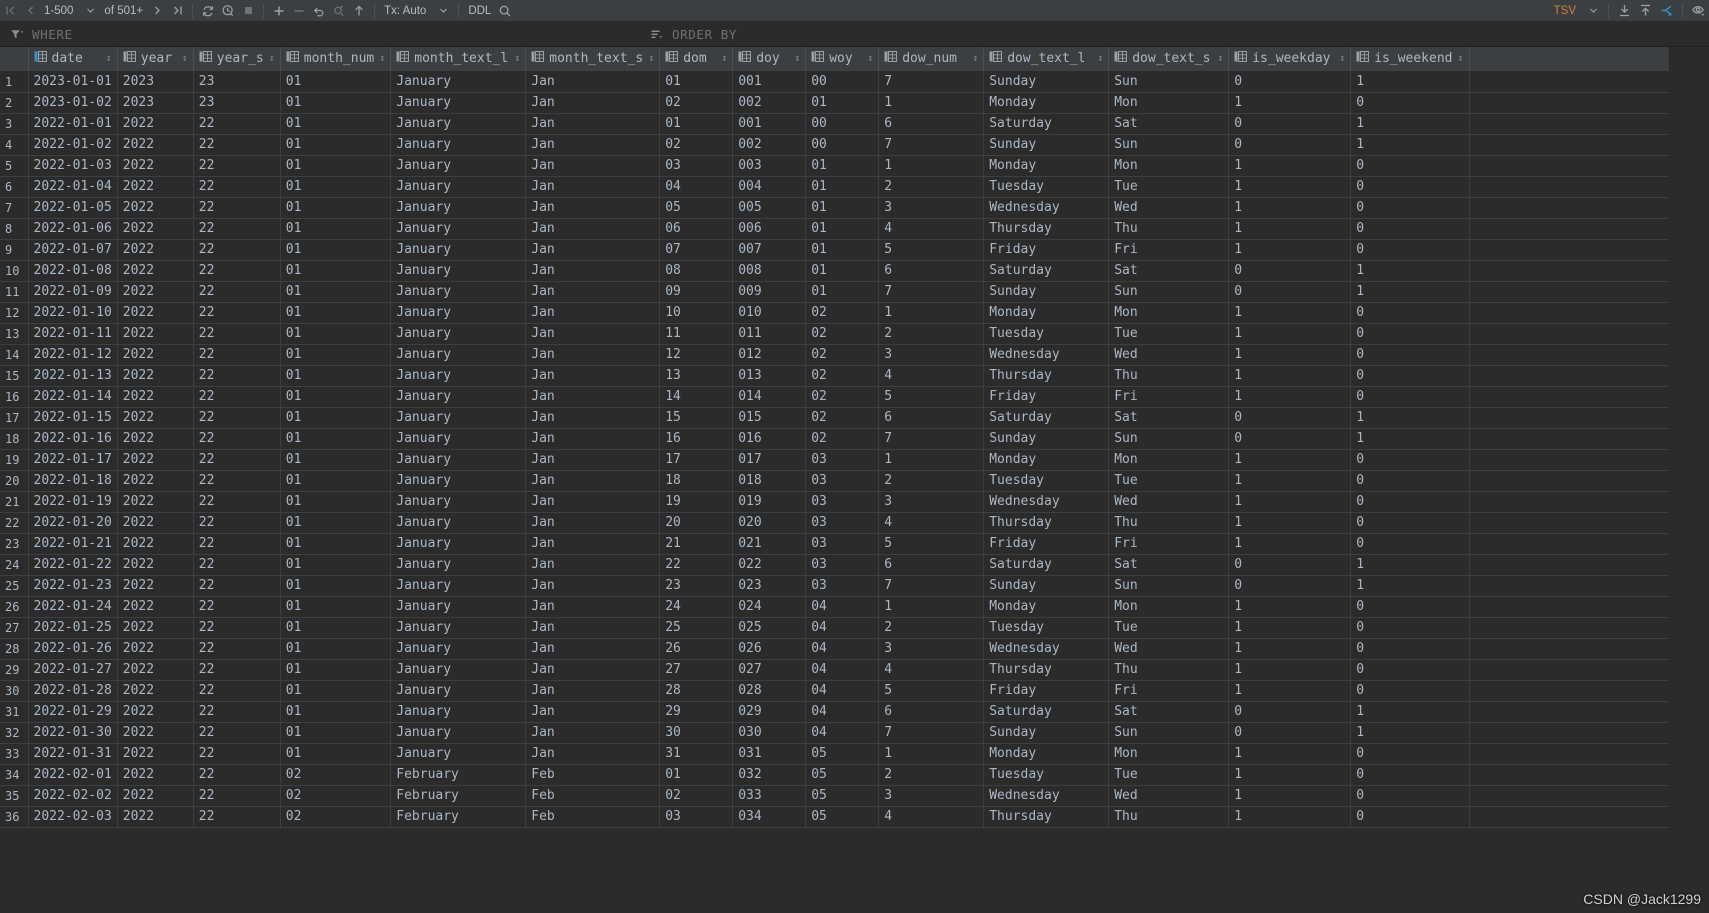  I want to click on cell-month_num: 02, so click(336, 817).